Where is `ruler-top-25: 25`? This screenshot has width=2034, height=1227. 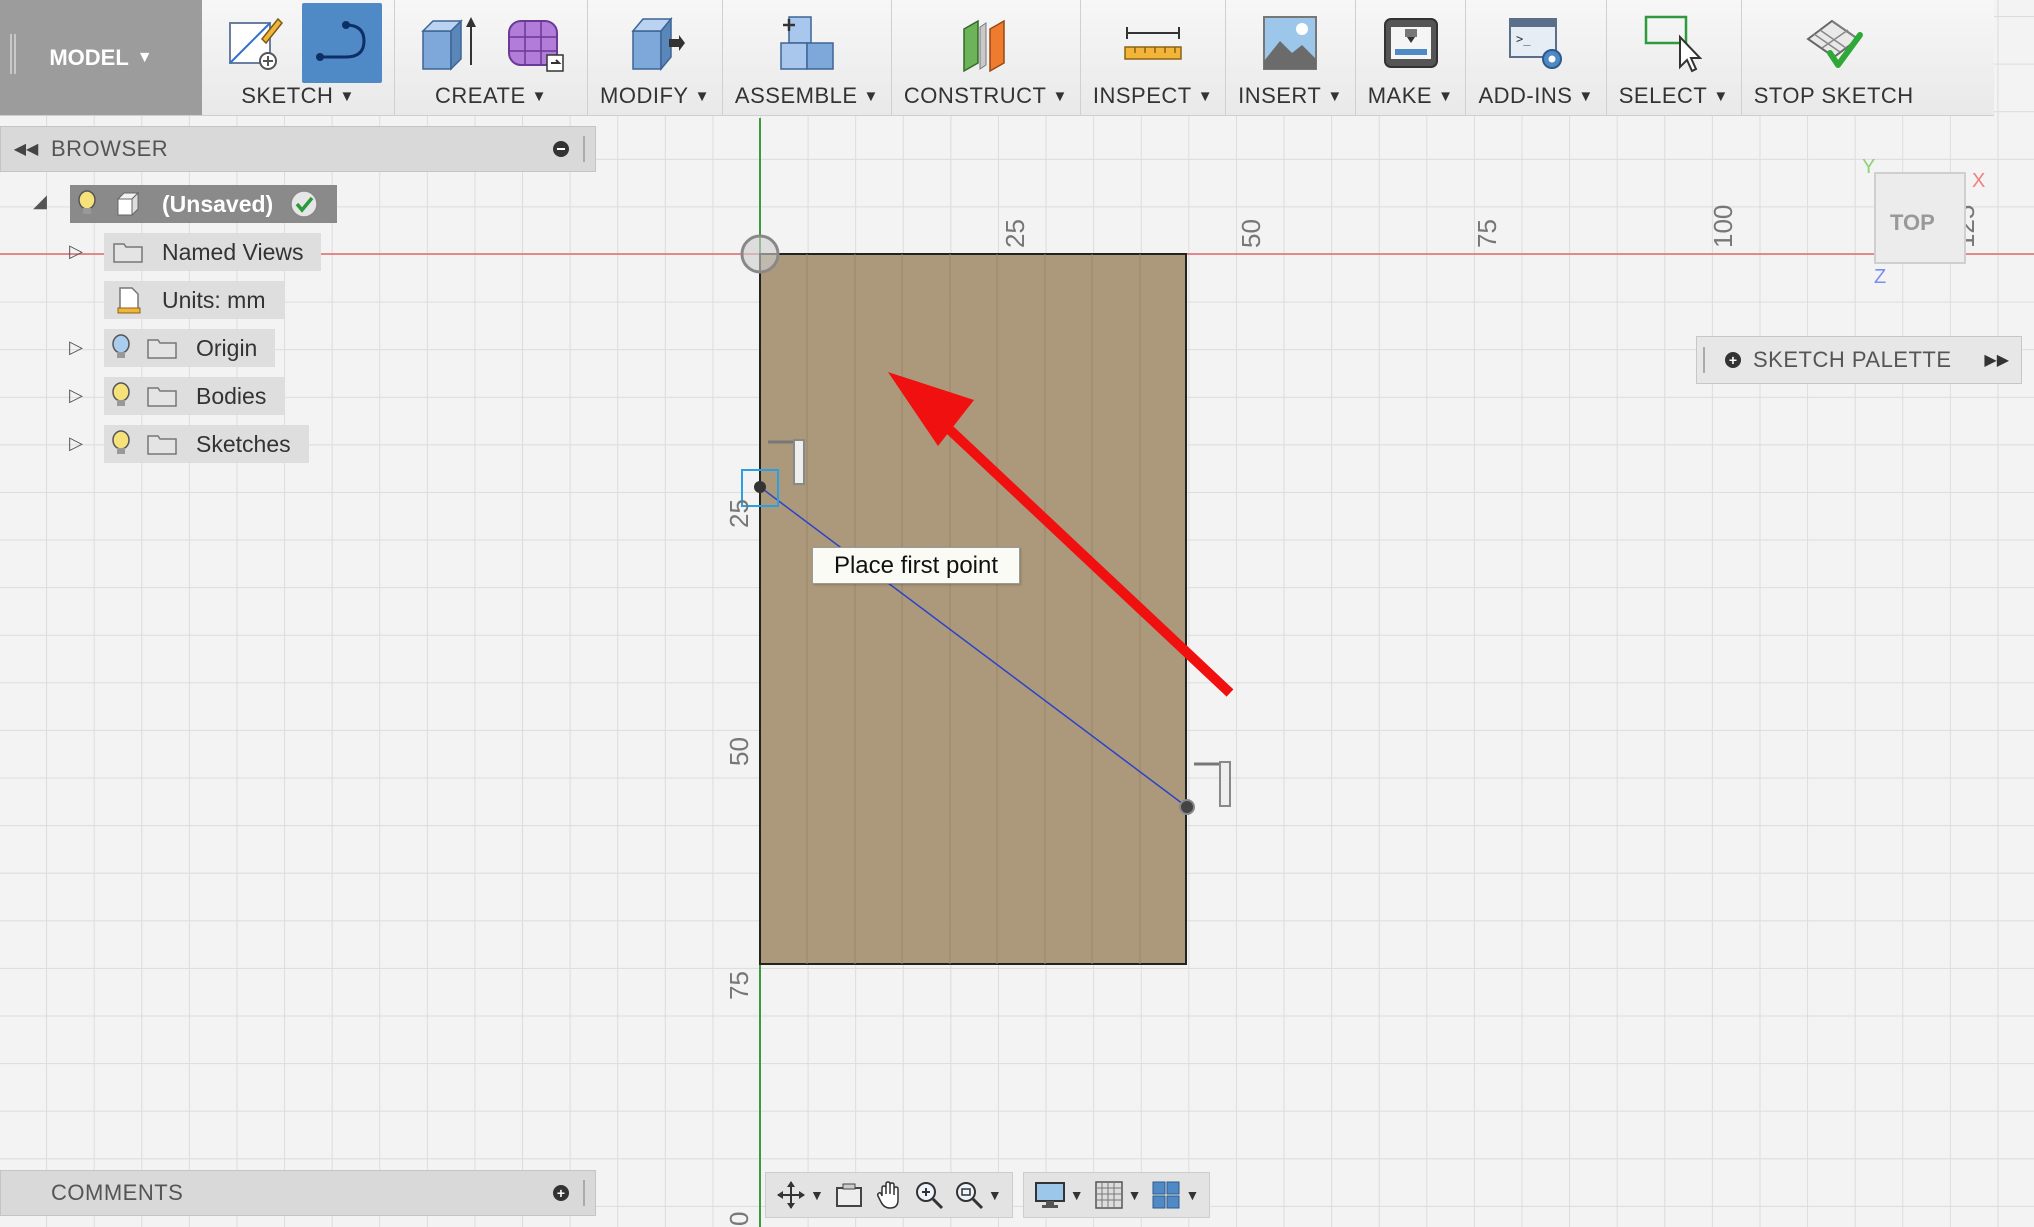 ruler-top-25: 25 is located at coordinates (1015, 233).